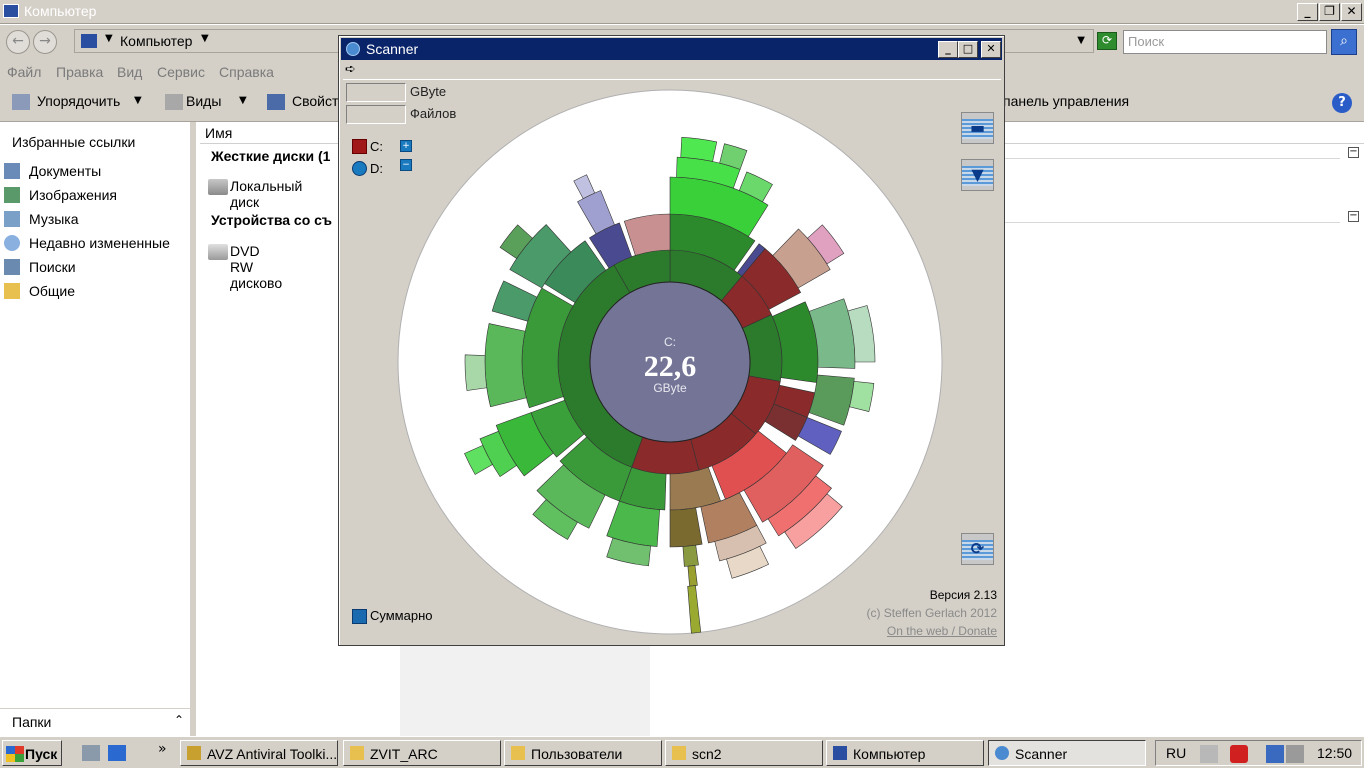  What do you see at coordinates (1351, 12) in the screenshot?
I see `close-button: ✕` at bounding box center [1351, 12].